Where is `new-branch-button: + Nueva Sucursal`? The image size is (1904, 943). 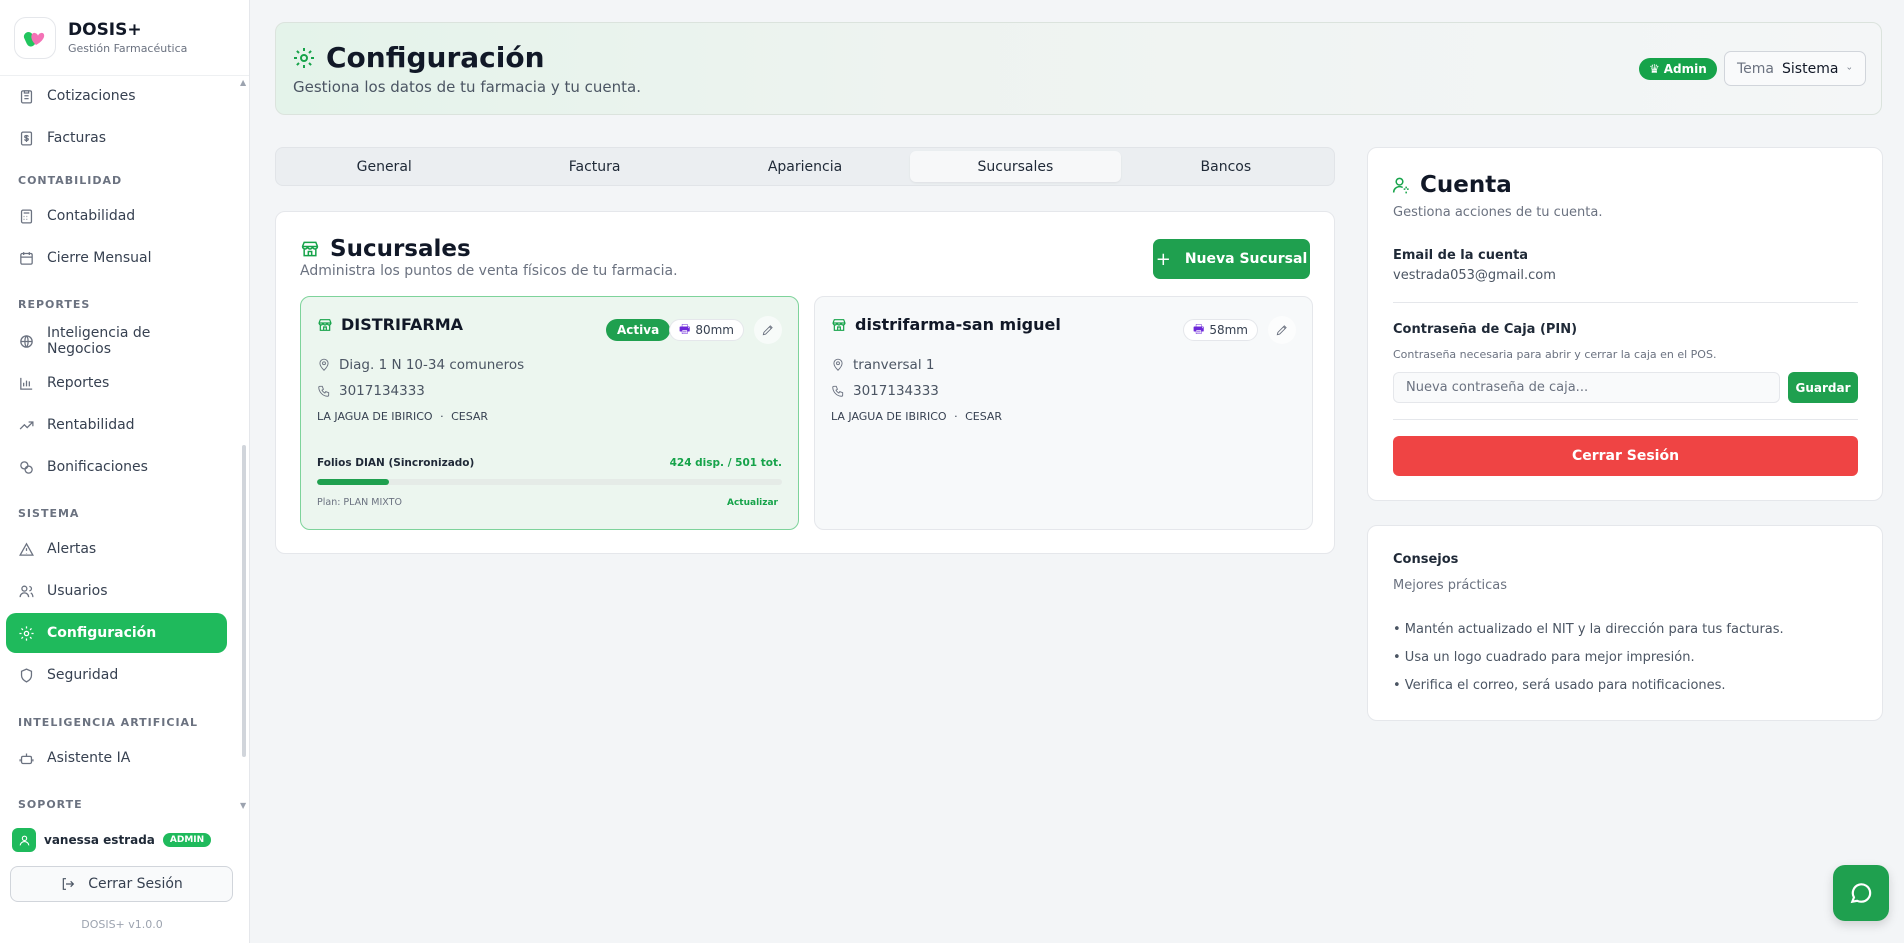
new-branch-button: + Nueva Sucursal is located at coordinates (1231, 259).